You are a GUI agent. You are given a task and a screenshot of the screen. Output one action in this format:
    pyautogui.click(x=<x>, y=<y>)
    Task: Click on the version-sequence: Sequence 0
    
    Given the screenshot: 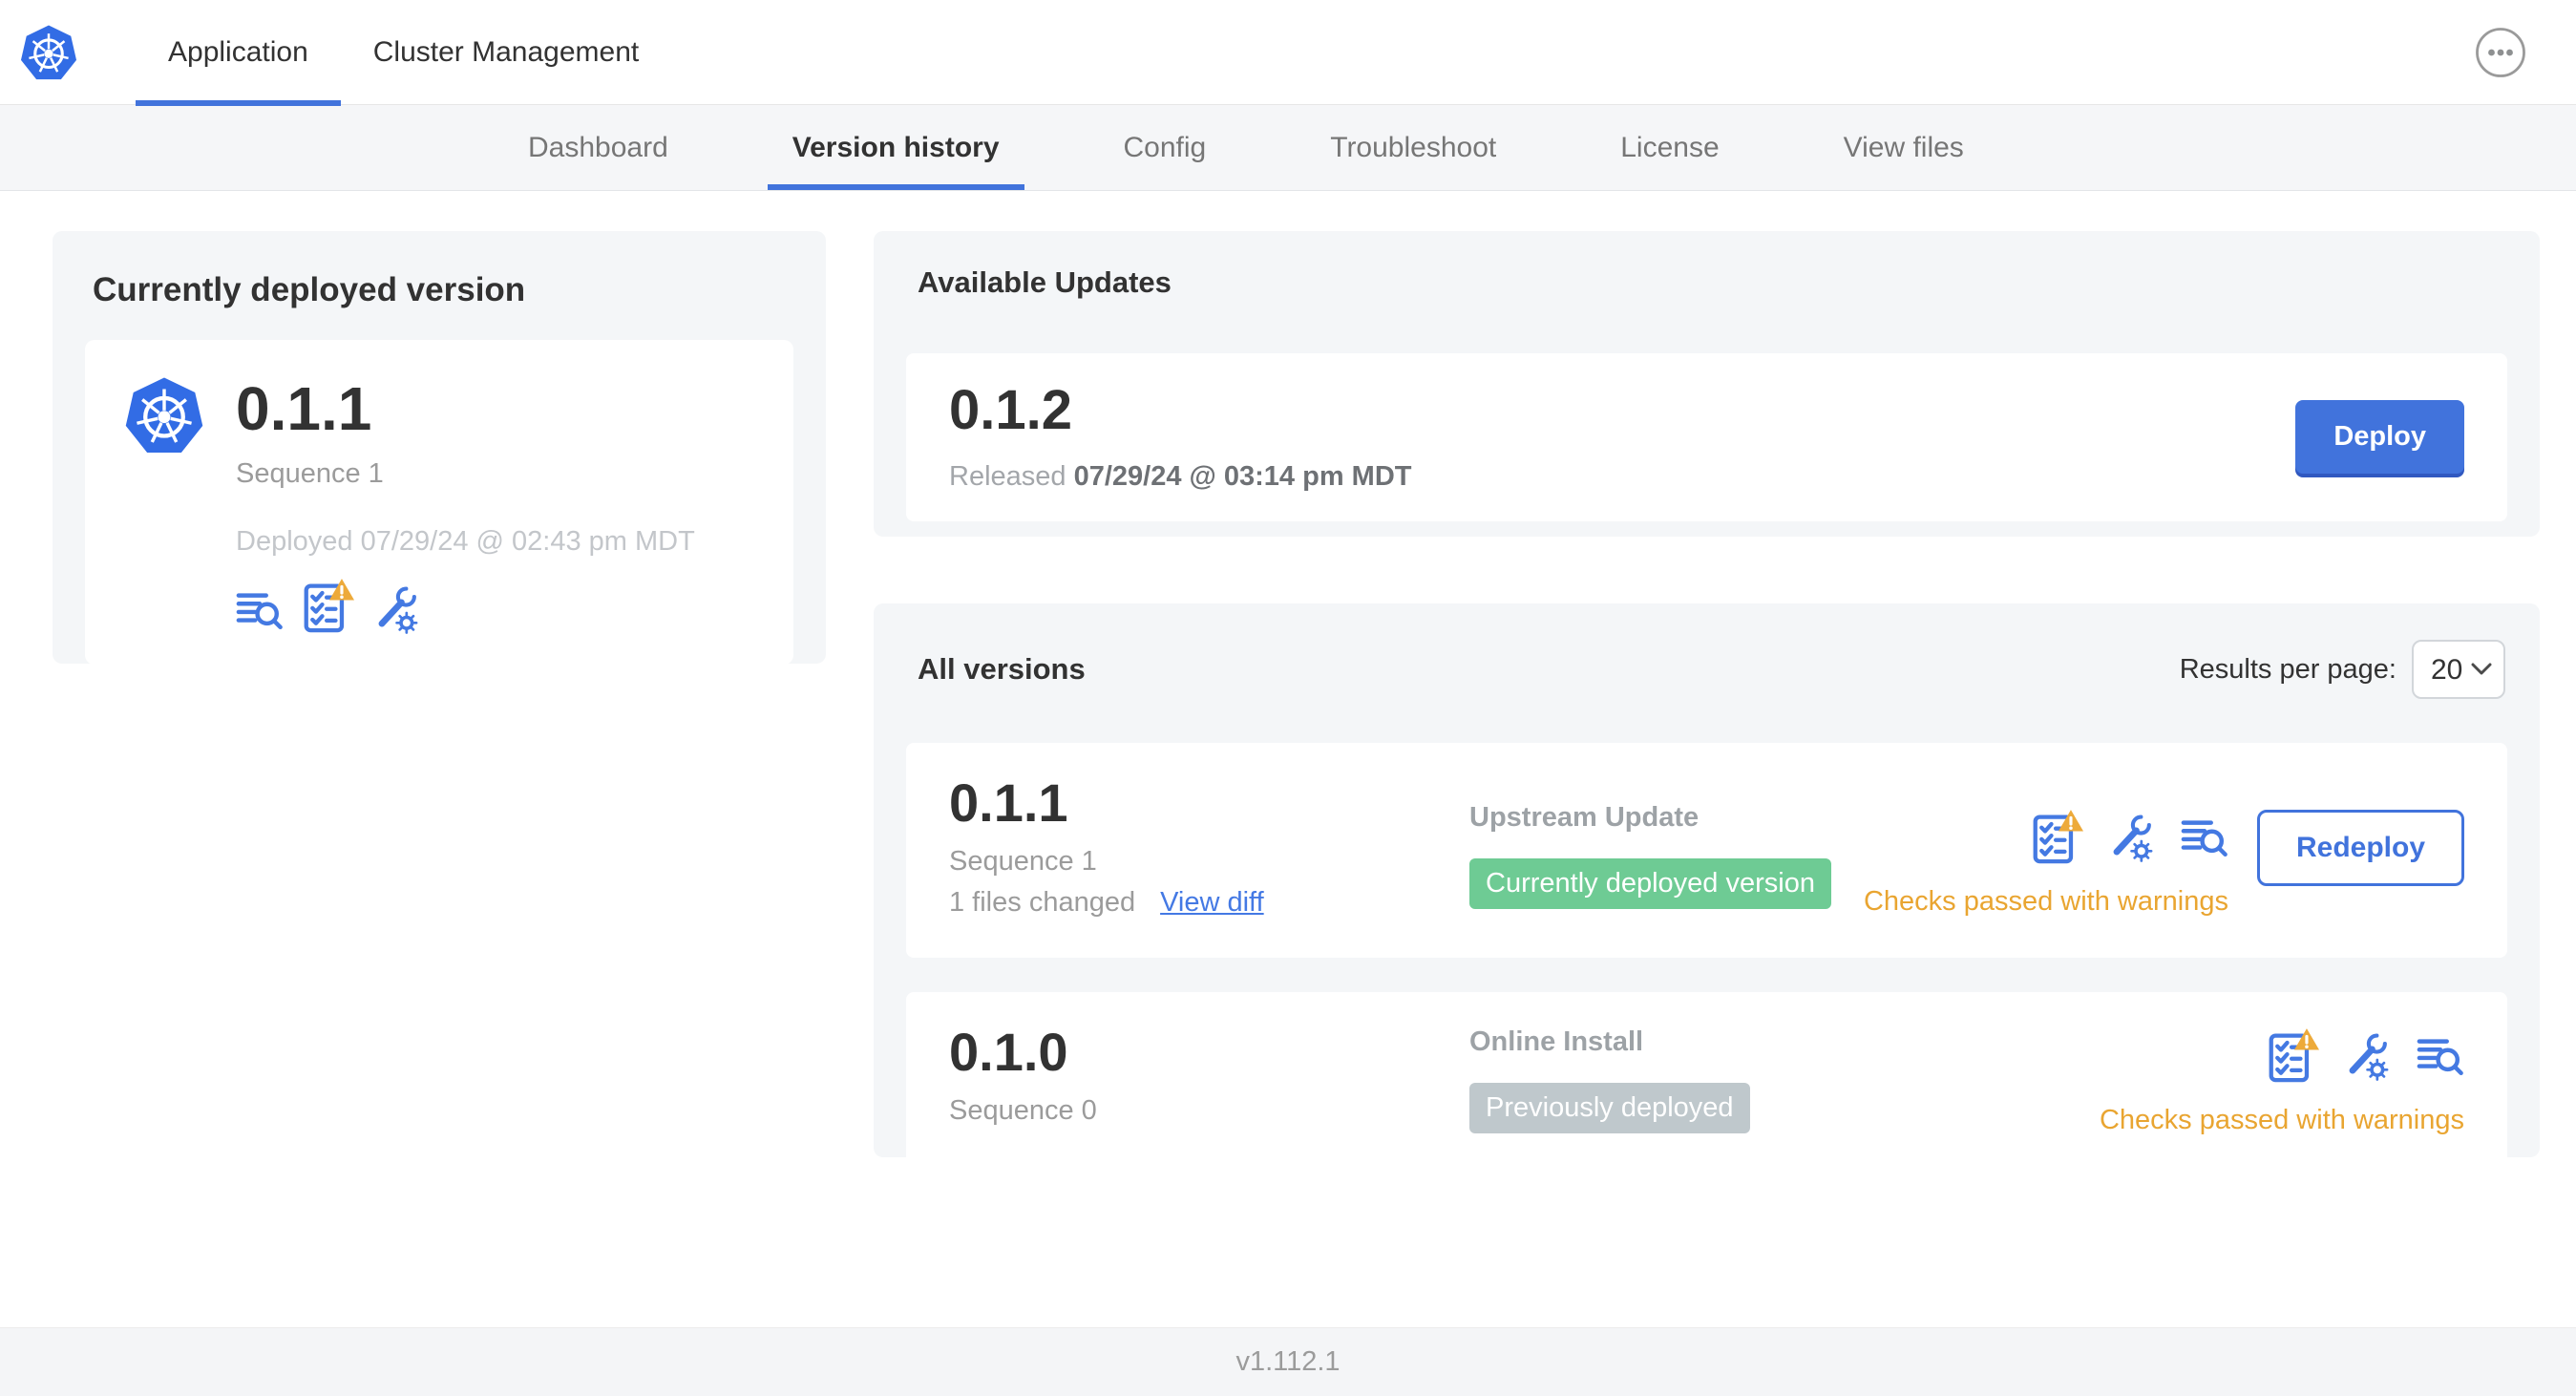 What is the action you would take?
    pyautogui.click(x=1023, y=1110)
    